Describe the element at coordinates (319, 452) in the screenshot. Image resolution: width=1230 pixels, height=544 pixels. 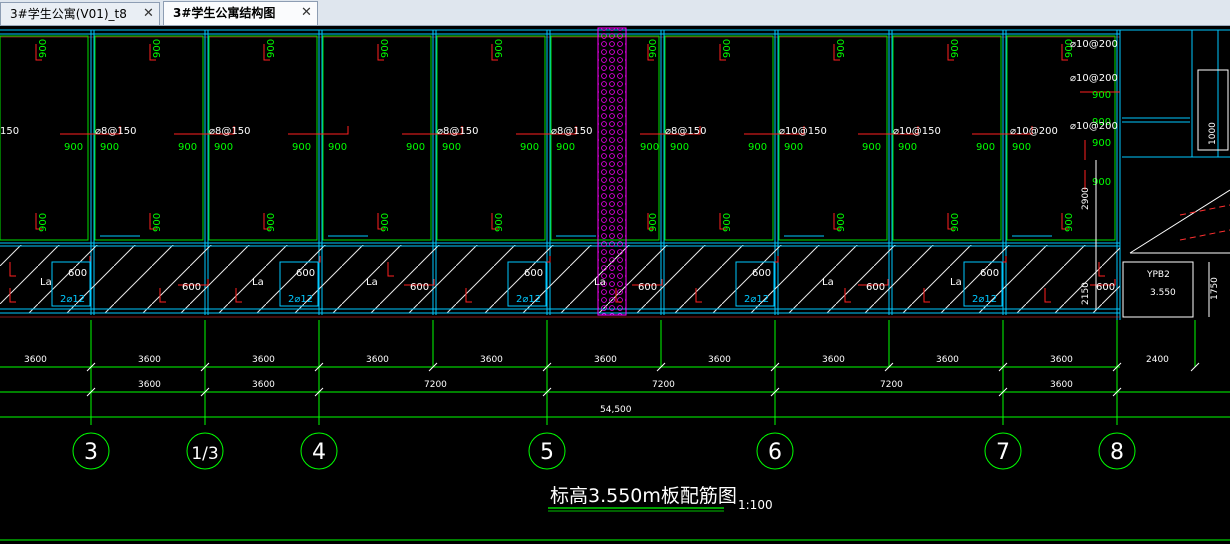
I see `axis-label: 4` at that location.